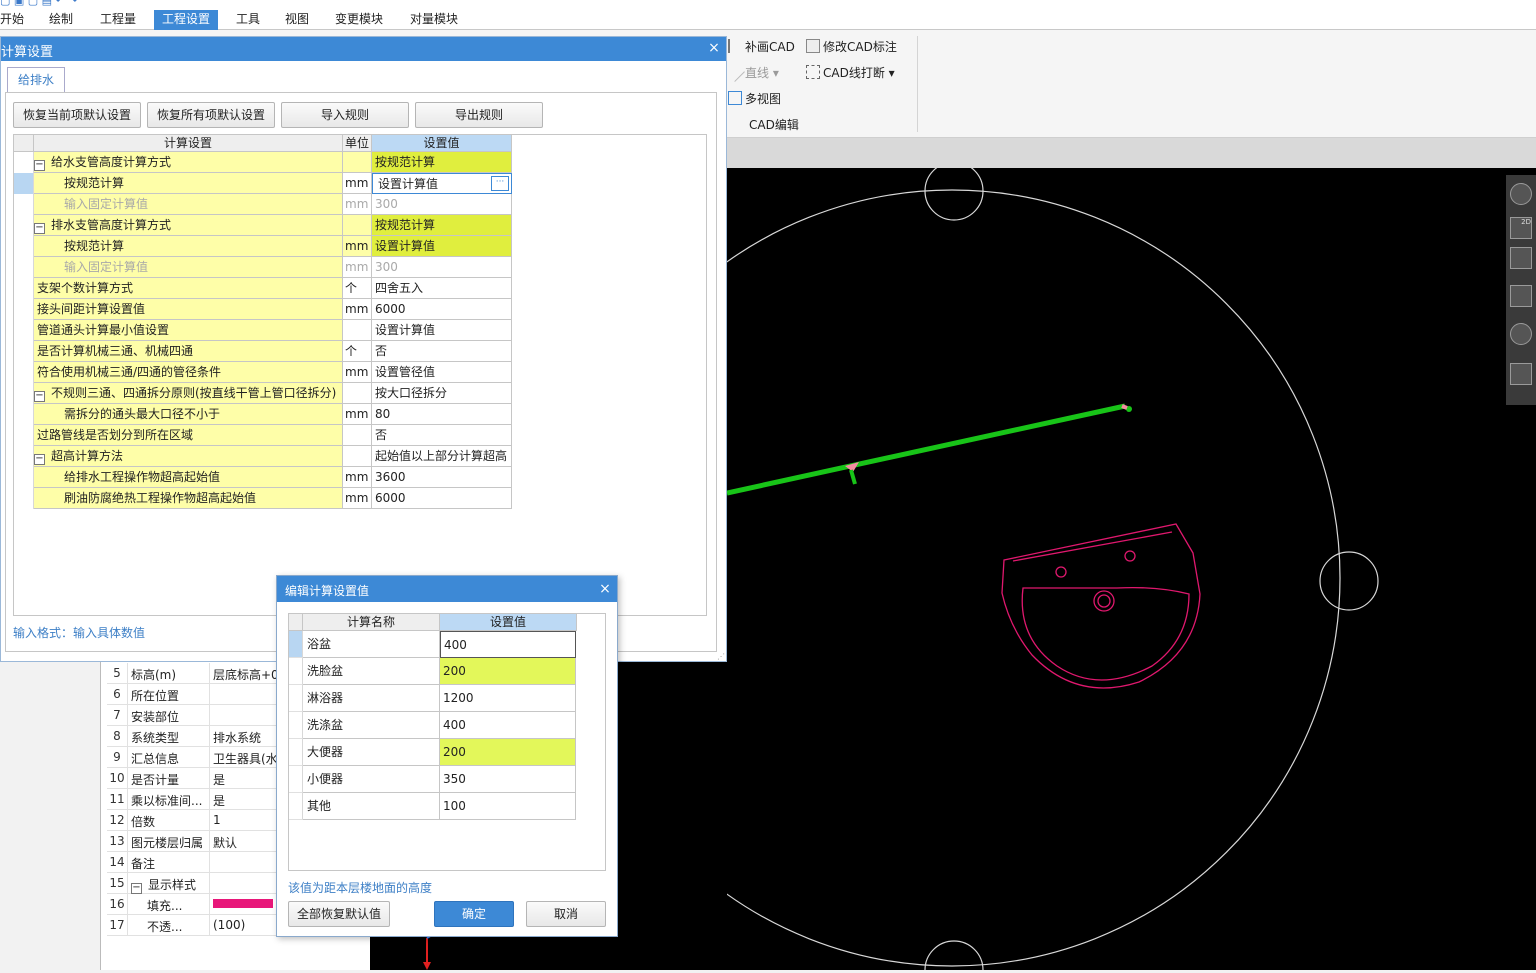 The height and width of the screenshot is (973, 1536). I want to click on table-row: 是否计算机械三通、机械四通 个 否, so click(263, 351).